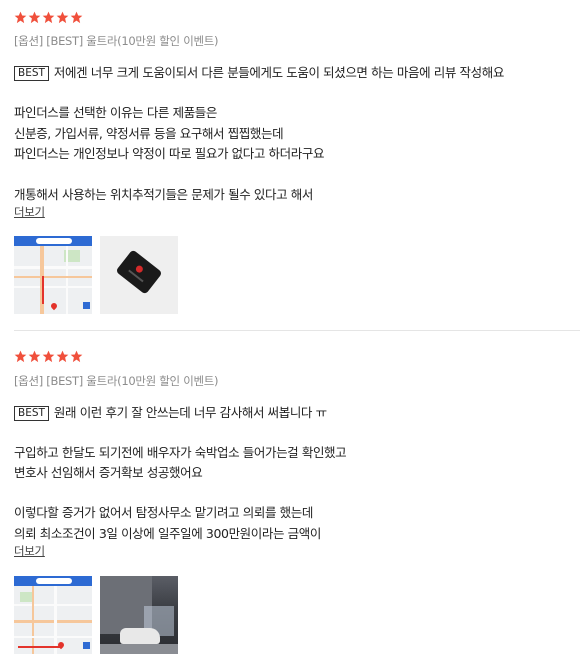  Describe the element at coordinates (139, 615) in the screenshot. I see `review-photo-building` at that location.